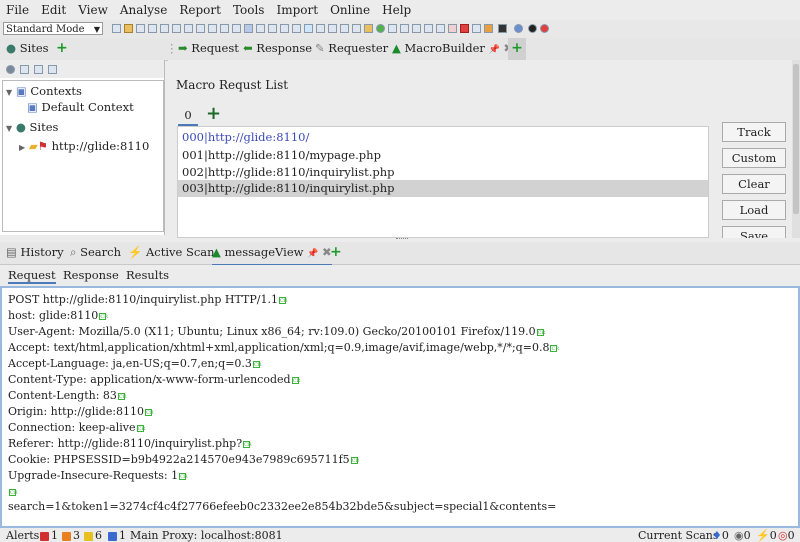 The image size is (800, 542). I want to click on macro-tab-0: 0, so click(188, 117).